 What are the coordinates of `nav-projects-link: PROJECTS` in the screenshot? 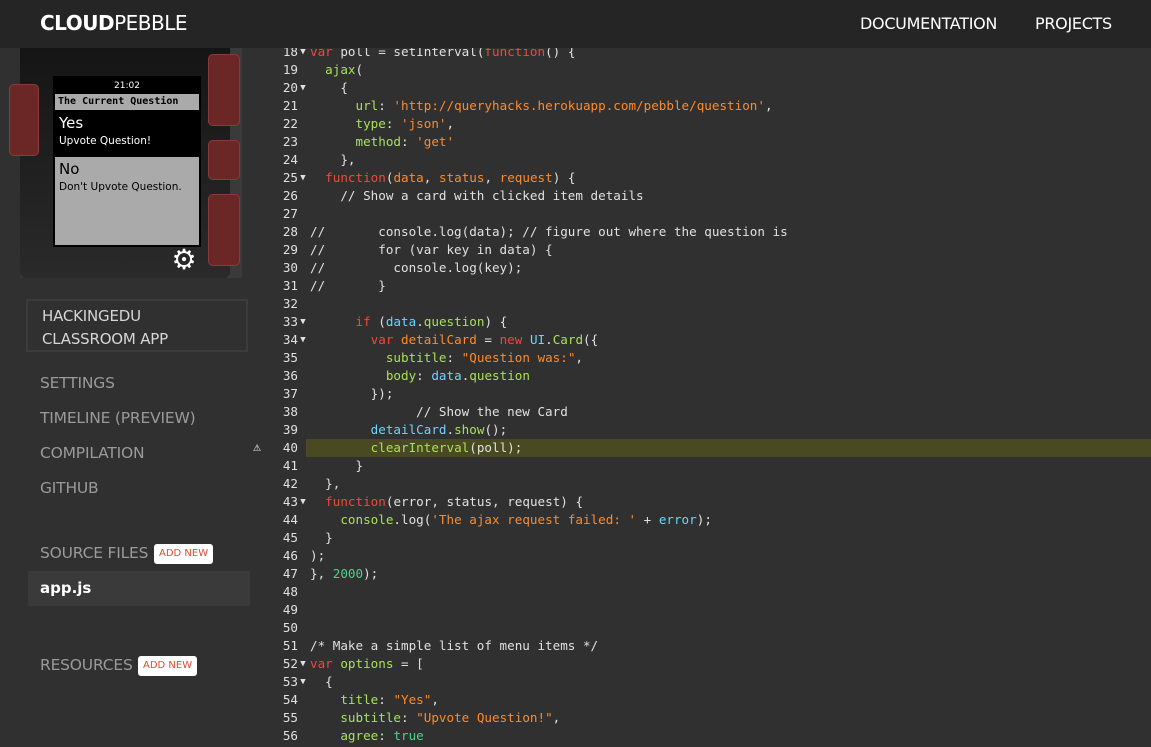 It's located at (1073, 23).